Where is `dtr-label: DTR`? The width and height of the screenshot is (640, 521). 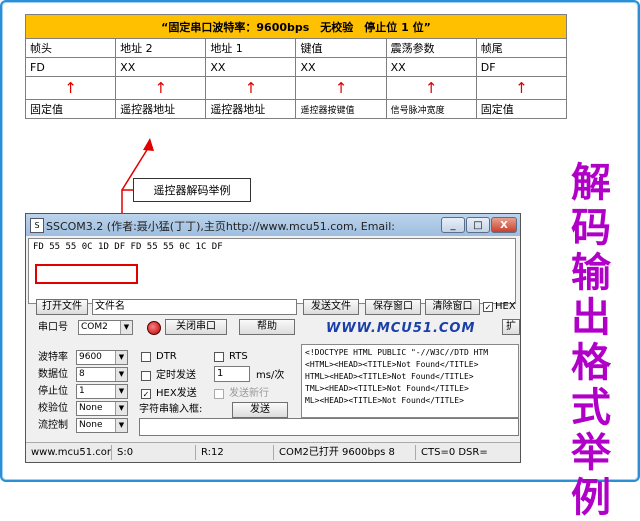 dtr-label: DTR is located at coordinates (166, 356).